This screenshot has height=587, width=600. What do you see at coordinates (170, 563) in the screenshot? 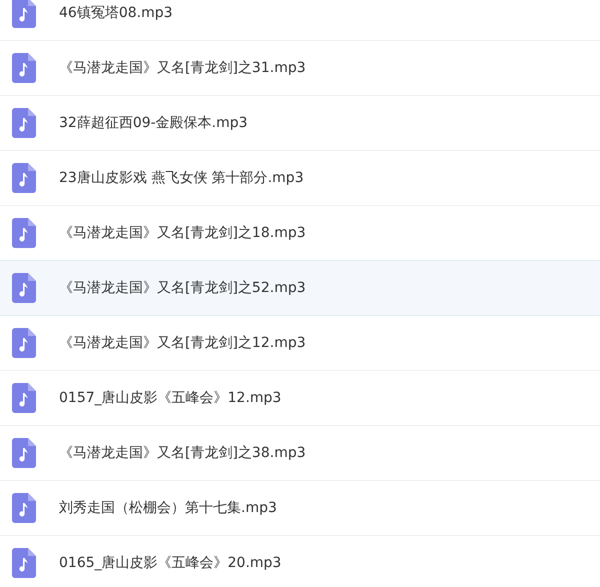
I see `file-name: 0165_唐山皮影《五峰会》20.mp3` at bounding box center [170, 563].